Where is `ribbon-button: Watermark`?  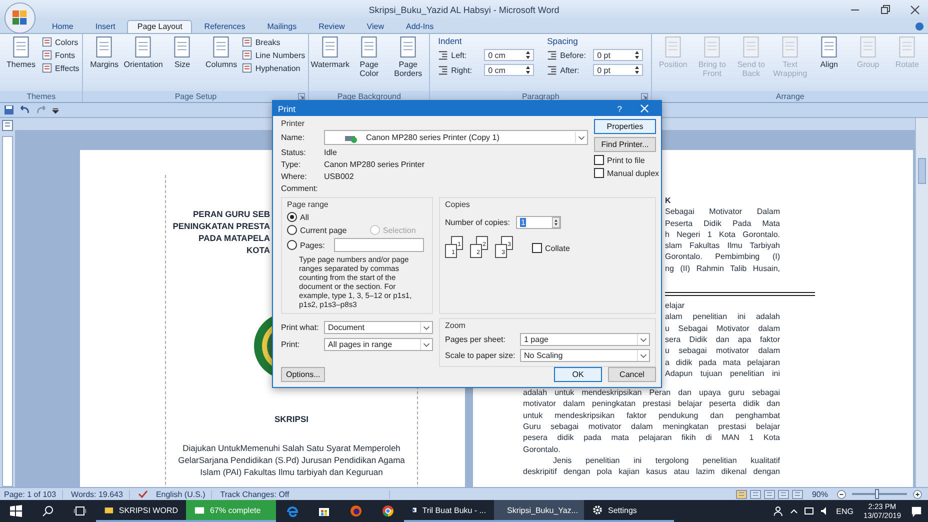
ribbon-button: Watermark is located at coordinates (330, 52).